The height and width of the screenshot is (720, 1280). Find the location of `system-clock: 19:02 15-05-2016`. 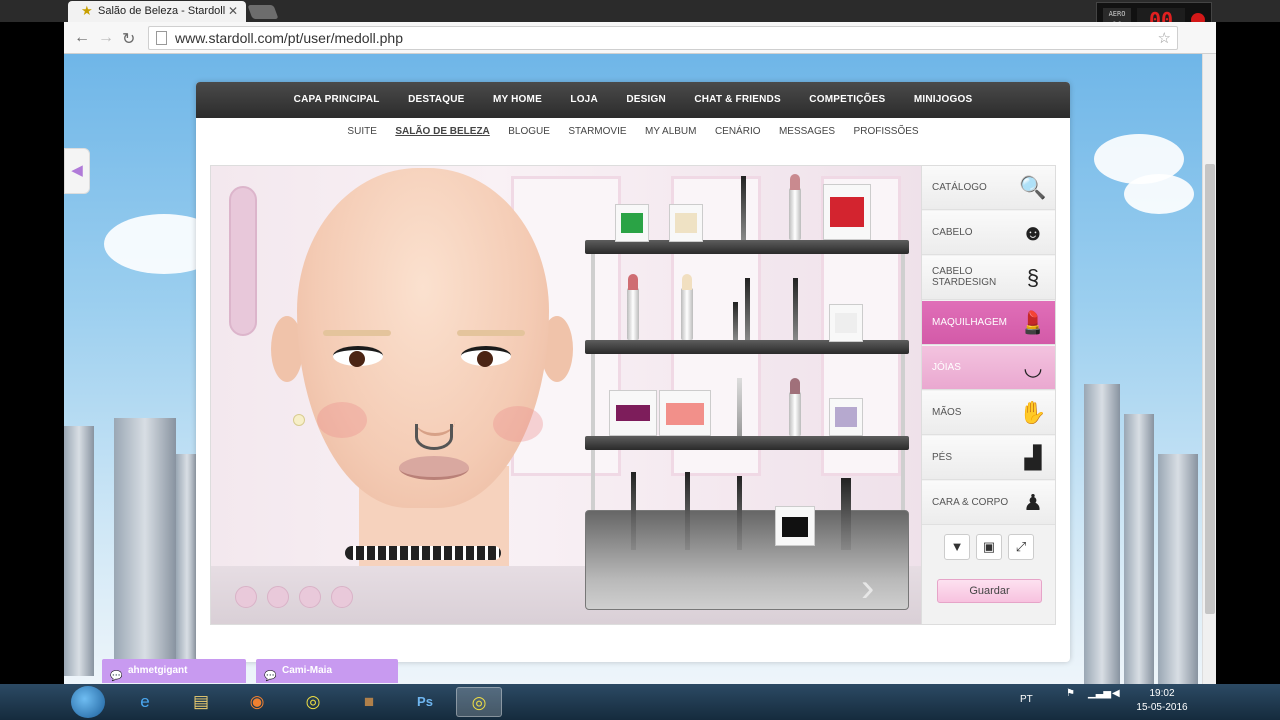

system-clock: 19:02 15-05-2016 is located at coordinates (1162, 701).